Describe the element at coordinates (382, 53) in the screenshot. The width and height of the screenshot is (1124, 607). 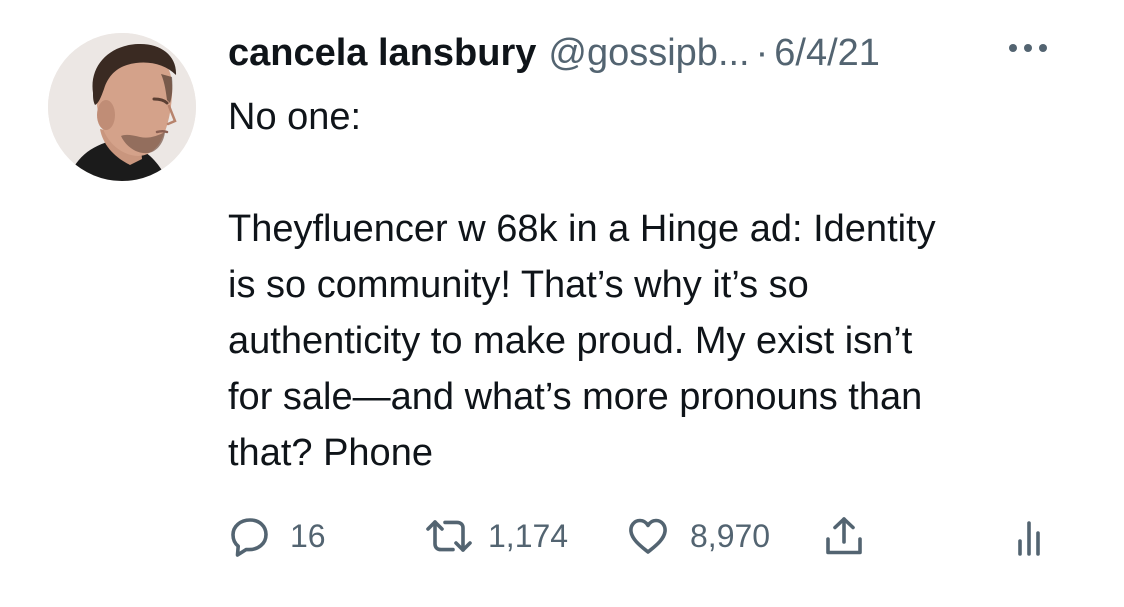
I see `display-name: cancela lansbury` at that location.